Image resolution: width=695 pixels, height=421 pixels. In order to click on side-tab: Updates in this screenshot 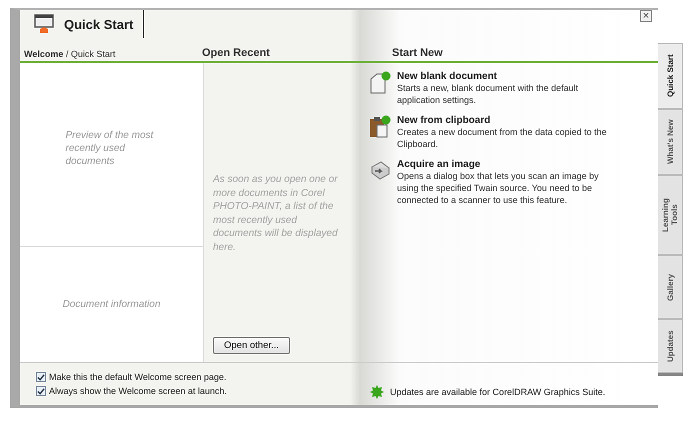, I will do `click(670, 346)`.